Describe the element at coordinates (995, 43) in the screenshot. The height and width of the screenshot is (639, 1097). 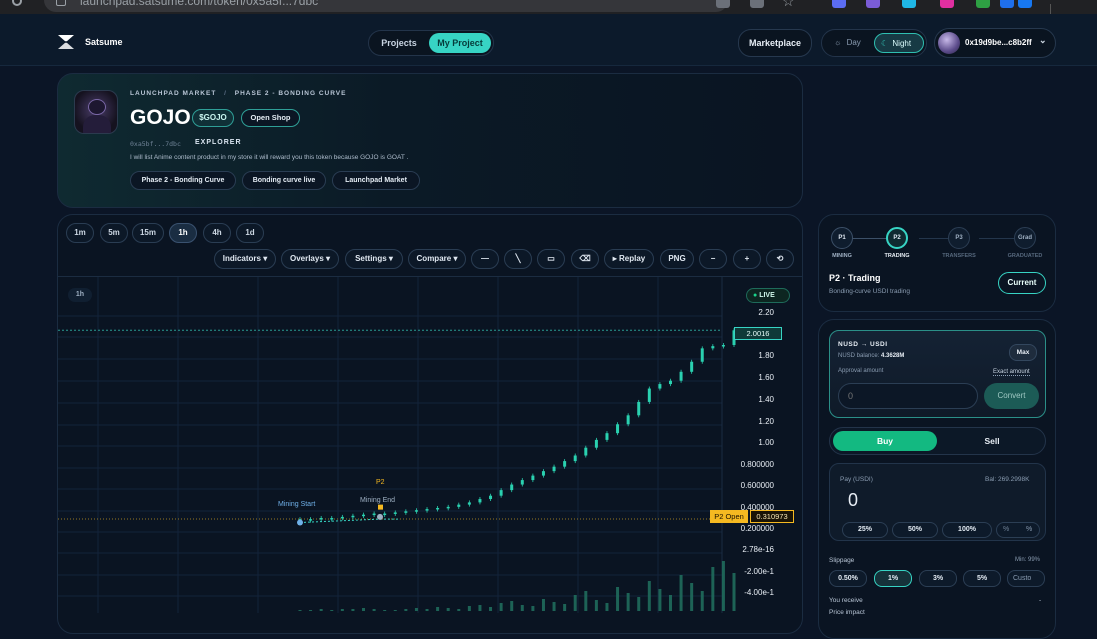
I see `wallet-button: 0x19d9be...c8b2ff ⌄` at that location.